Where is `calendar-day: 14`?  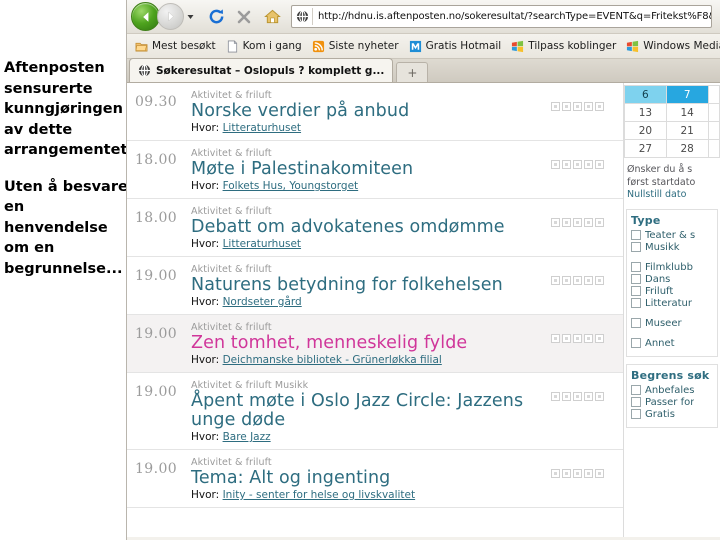 calendar-day: 14 is located at coordinates (687, 112).